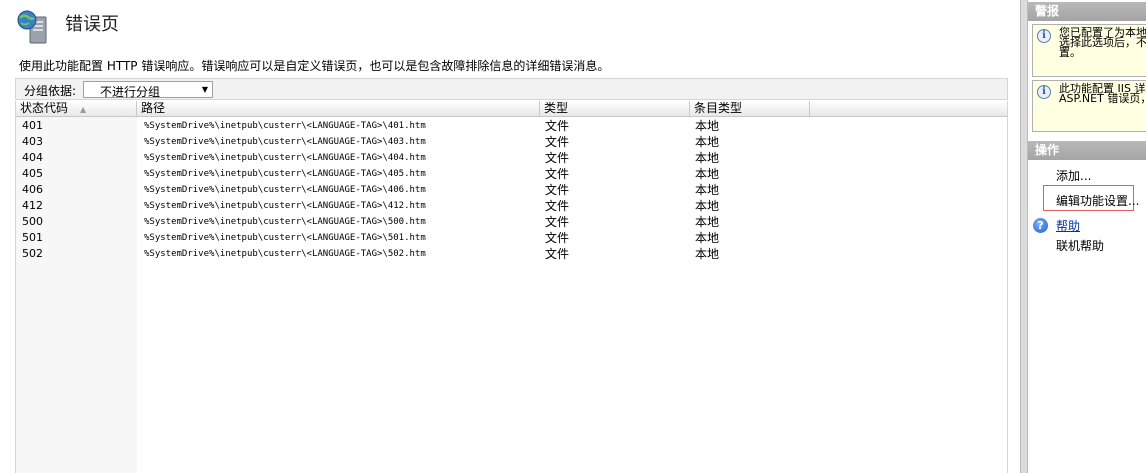 This screenshot has height=473, width=1146. I want to click on alert-text: 此功能配置 IIS 详细了解如何配置 ASP.NET 错误页，处。, so click(1102, 93).